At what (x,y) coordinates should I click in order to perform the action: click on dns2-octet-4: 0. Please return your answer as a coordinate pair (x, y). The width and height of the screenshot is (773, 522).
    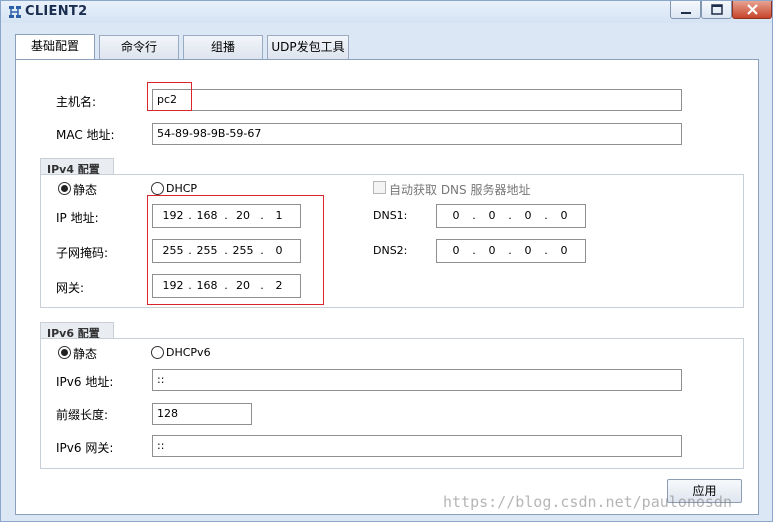
    Looking at the image, I should click on (564, 250).